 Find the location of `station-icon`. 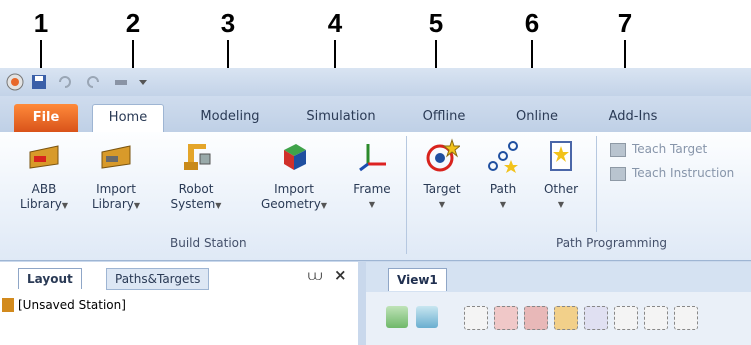

station-icon is located at coordinates (8, 305).